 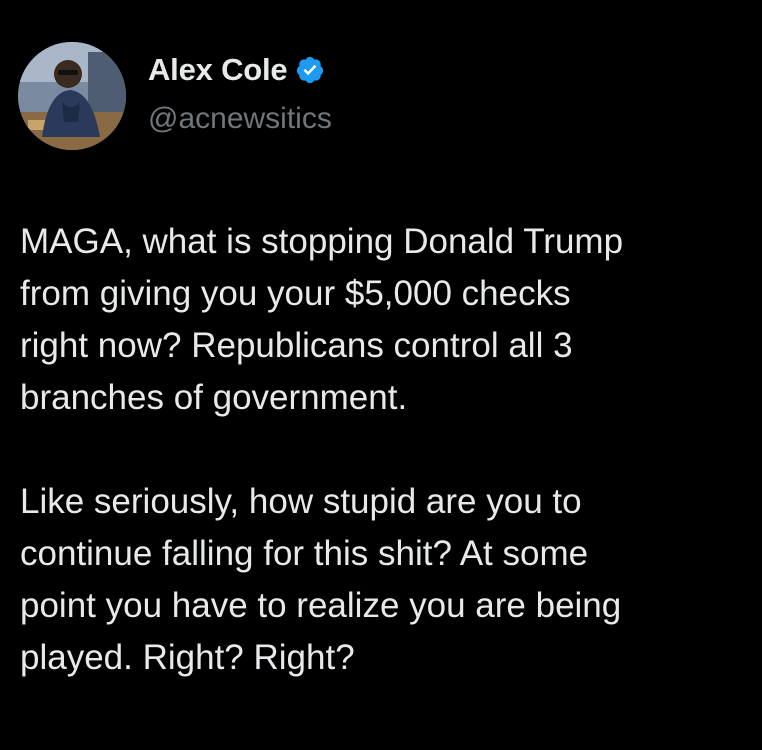 I want to click on tweet-line: Like seriously, how stupid are you to, so click(x=301, y=501).